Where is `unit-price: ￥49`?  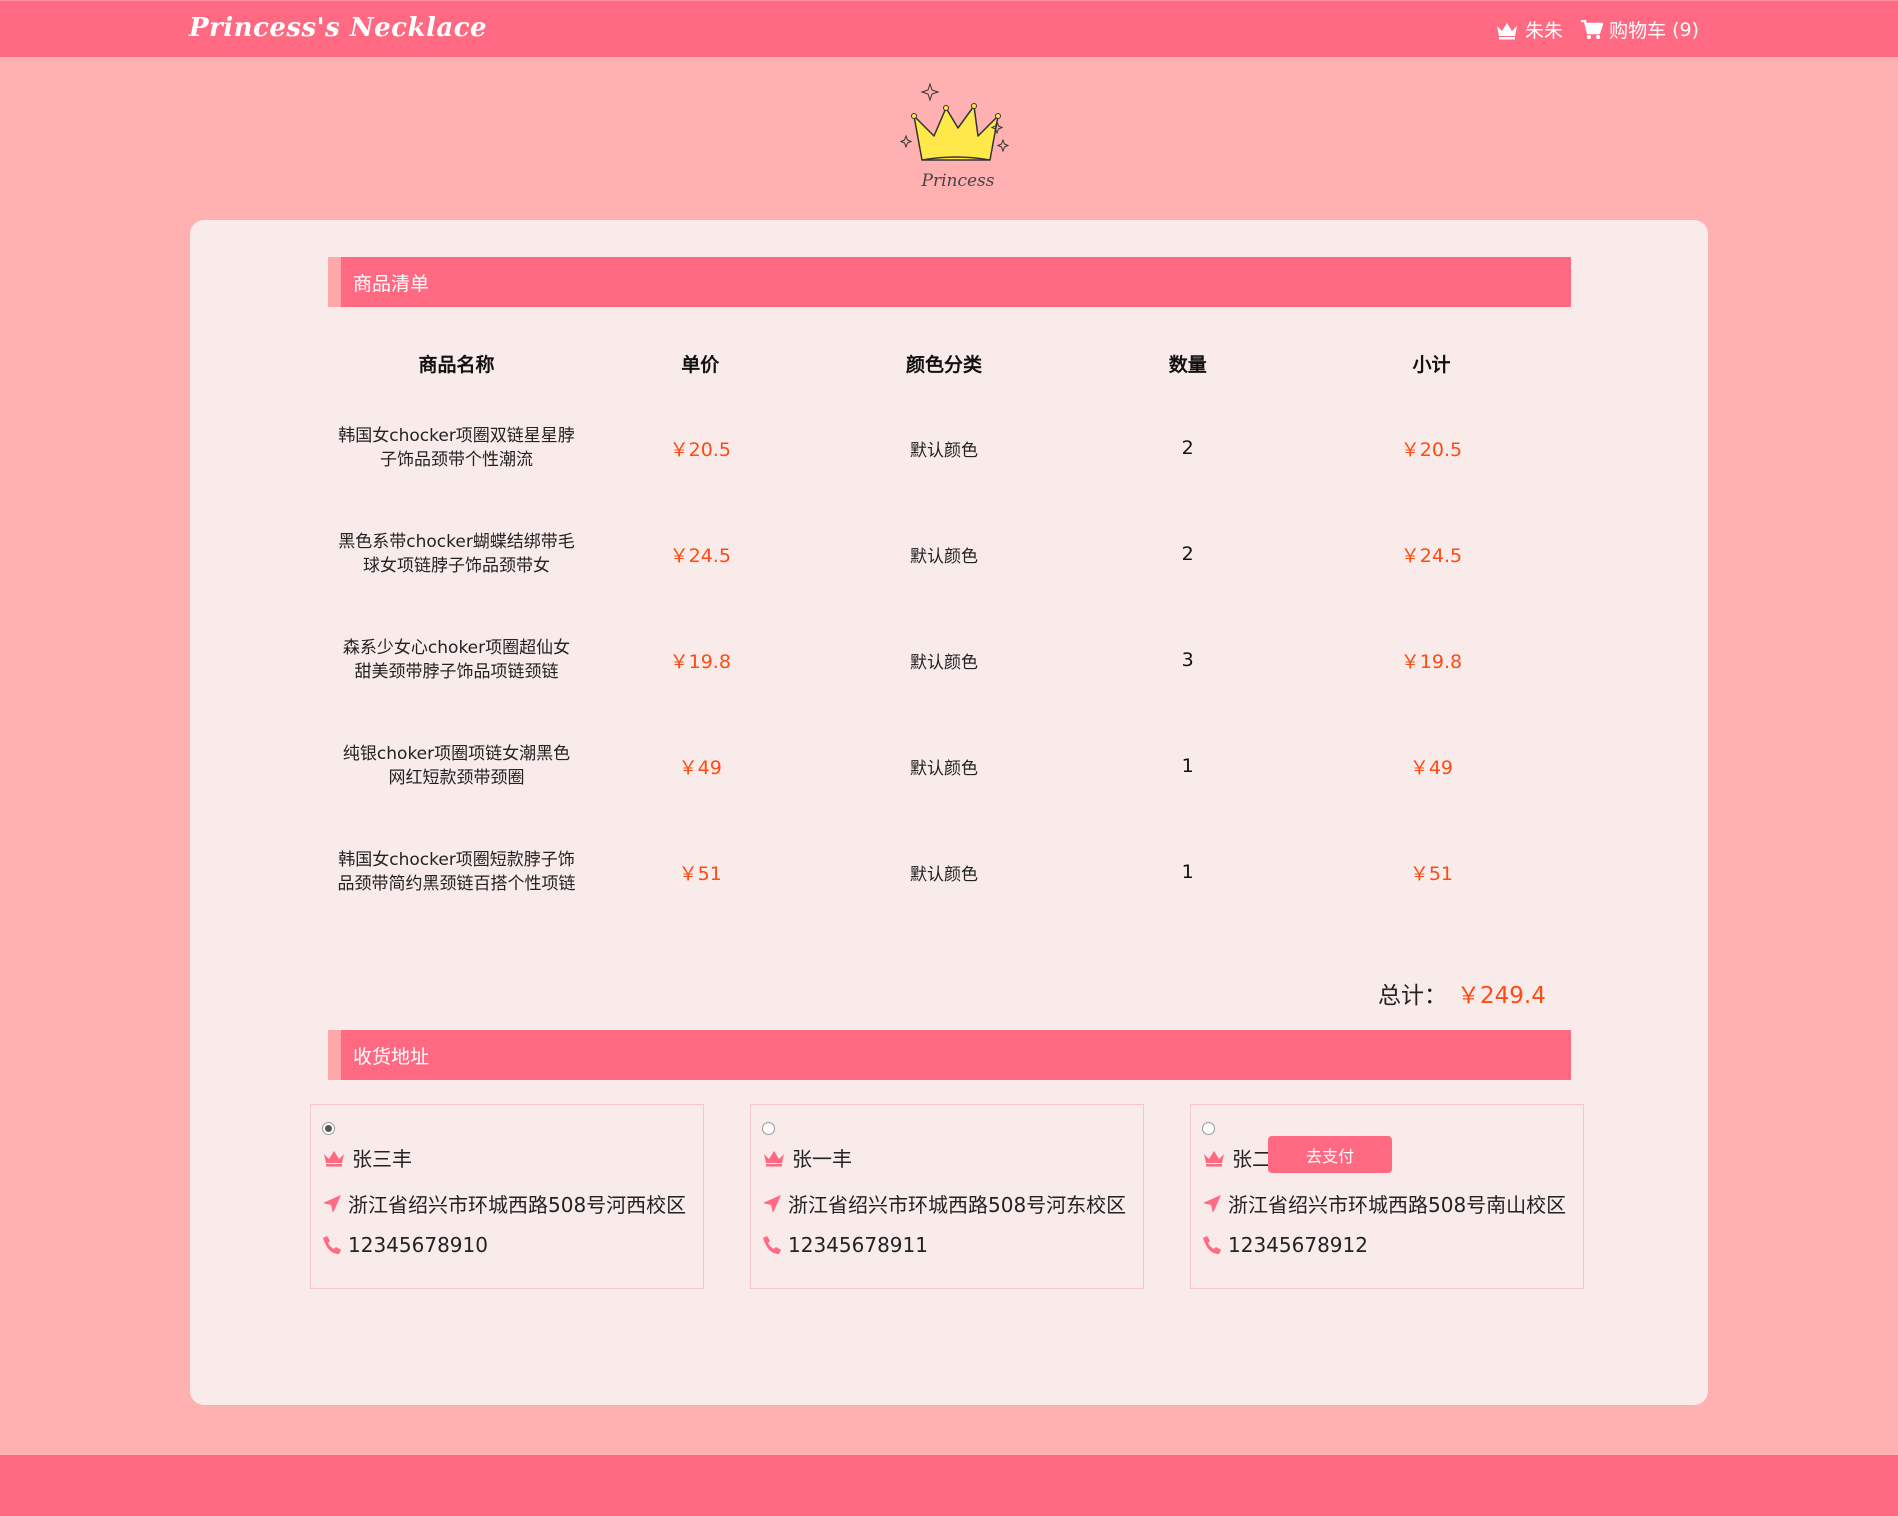
unit-price: ￥49 is located at coordinates (700, 767).